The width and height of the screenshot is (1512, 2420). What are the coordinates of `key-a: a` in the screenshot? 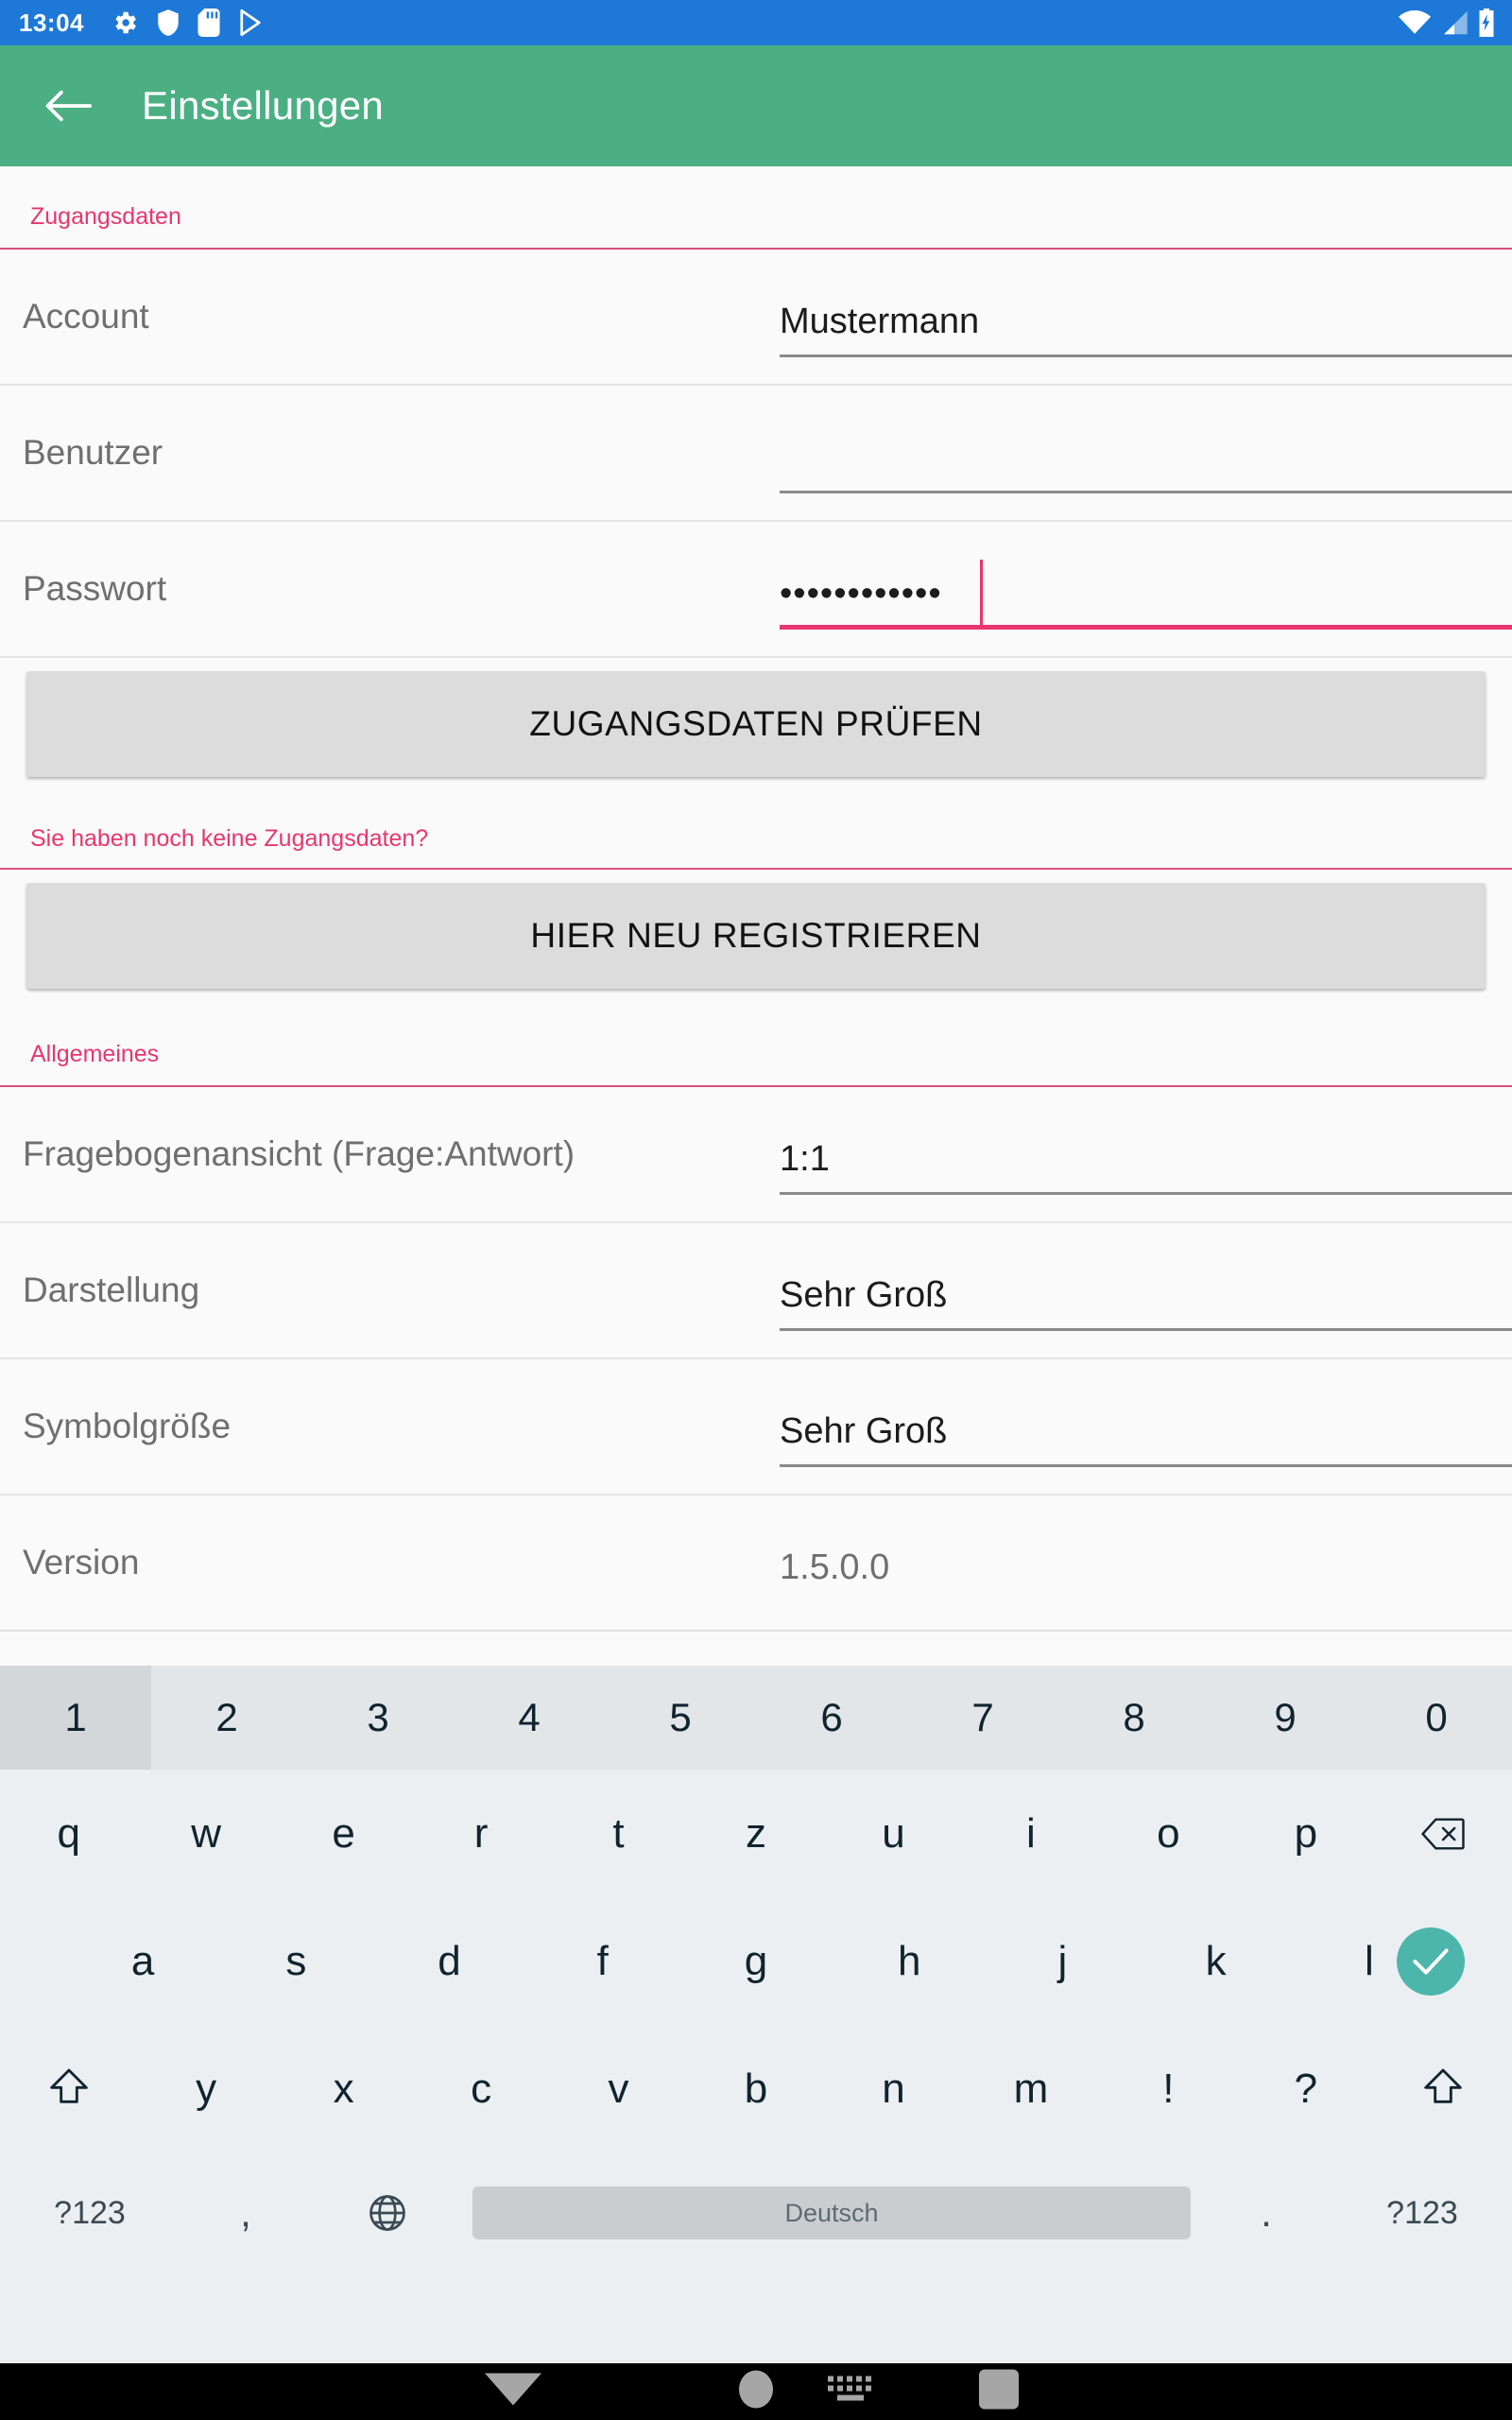 It's located at (142, 1961).